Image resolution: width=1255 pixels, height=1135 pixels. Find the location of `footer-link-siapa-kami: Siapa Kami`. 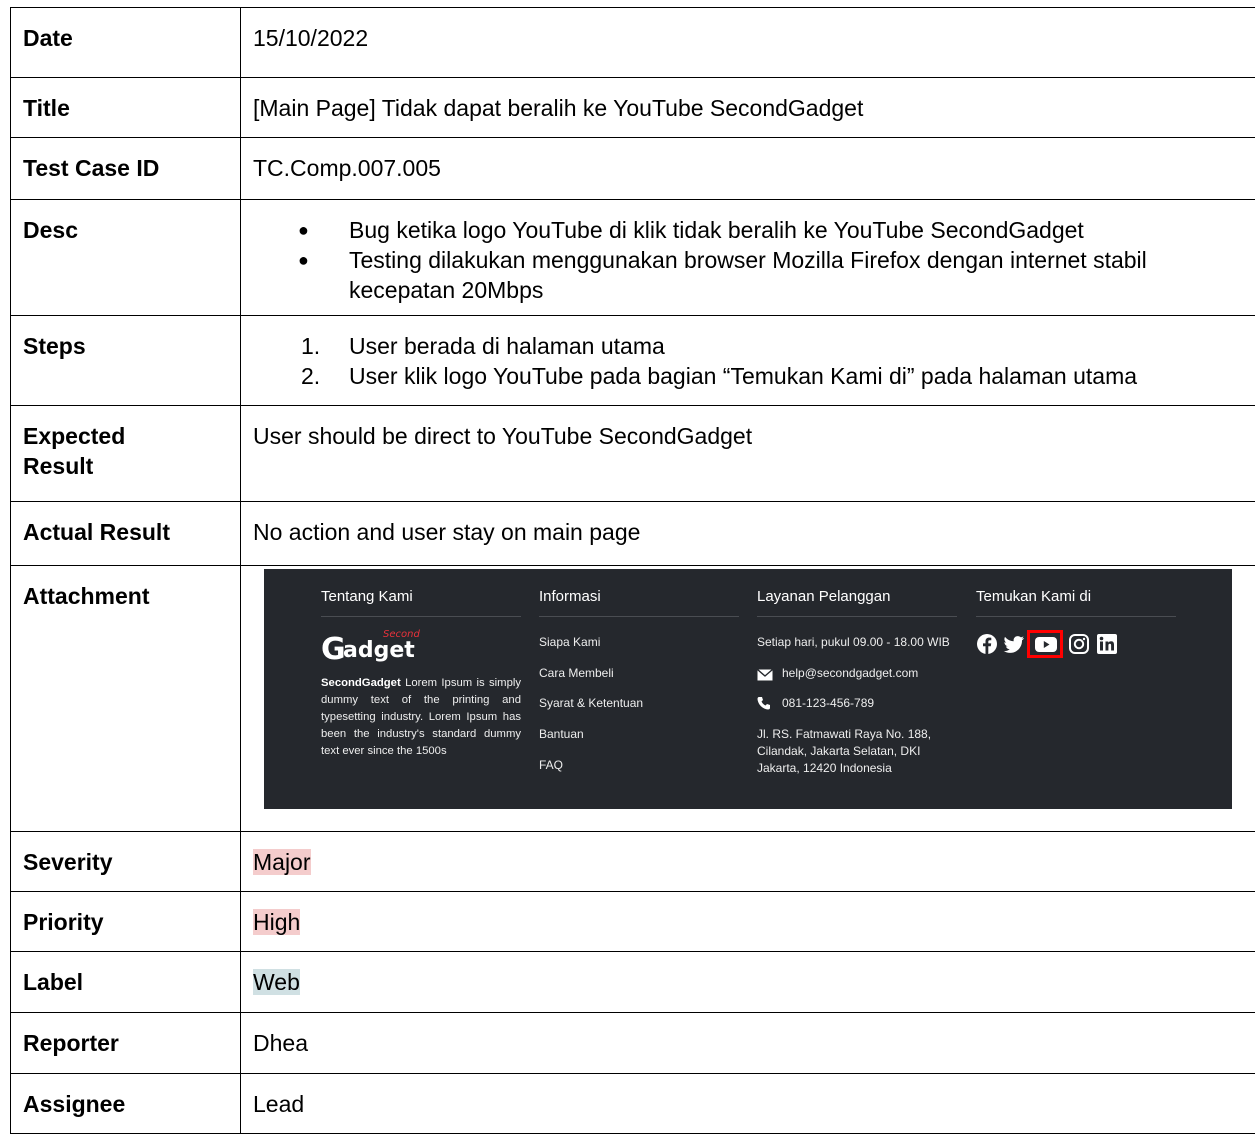

footer-link-siapa-kami: Siapa Kami is located at coordinates (569, 642).